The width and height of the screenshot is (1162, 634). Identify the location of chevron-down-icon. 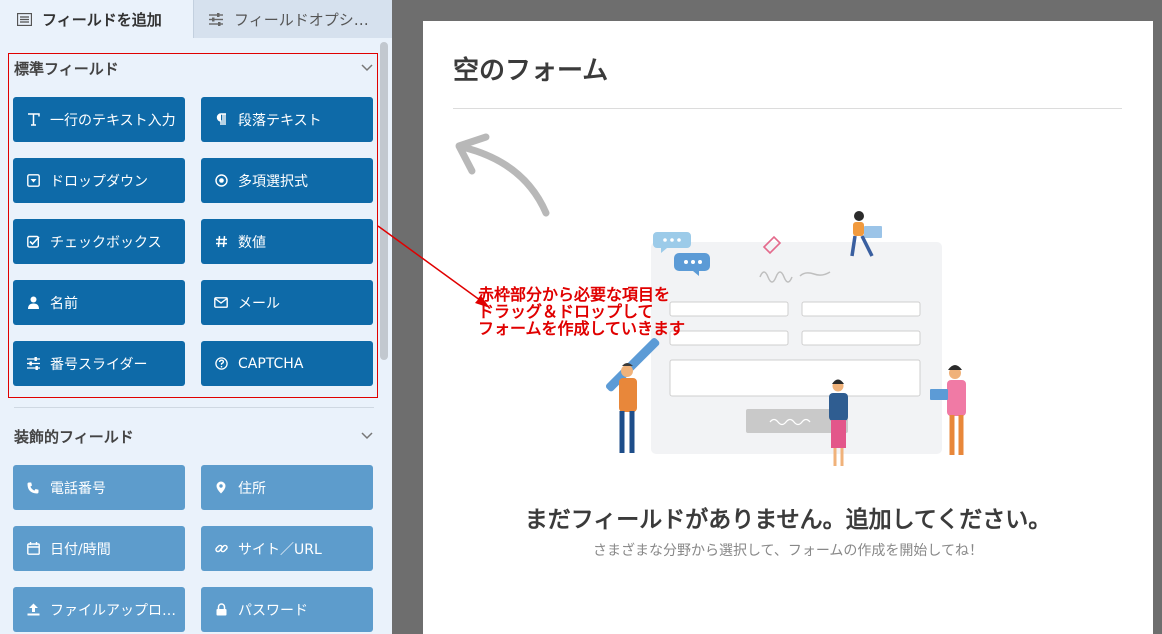
(367, 436).